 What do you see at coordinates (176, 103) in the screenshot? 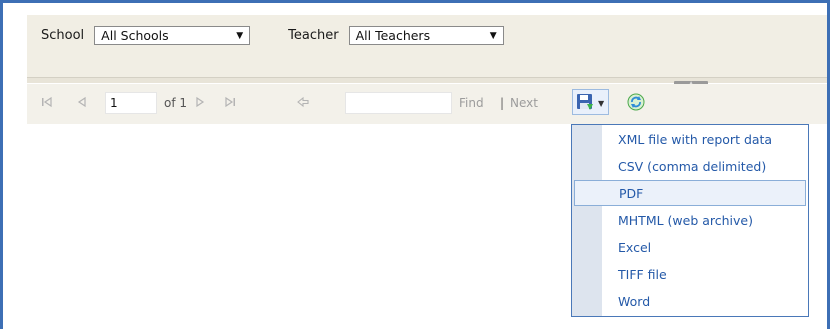
I see `page-count: of 1` at bounding box center [176, 103].